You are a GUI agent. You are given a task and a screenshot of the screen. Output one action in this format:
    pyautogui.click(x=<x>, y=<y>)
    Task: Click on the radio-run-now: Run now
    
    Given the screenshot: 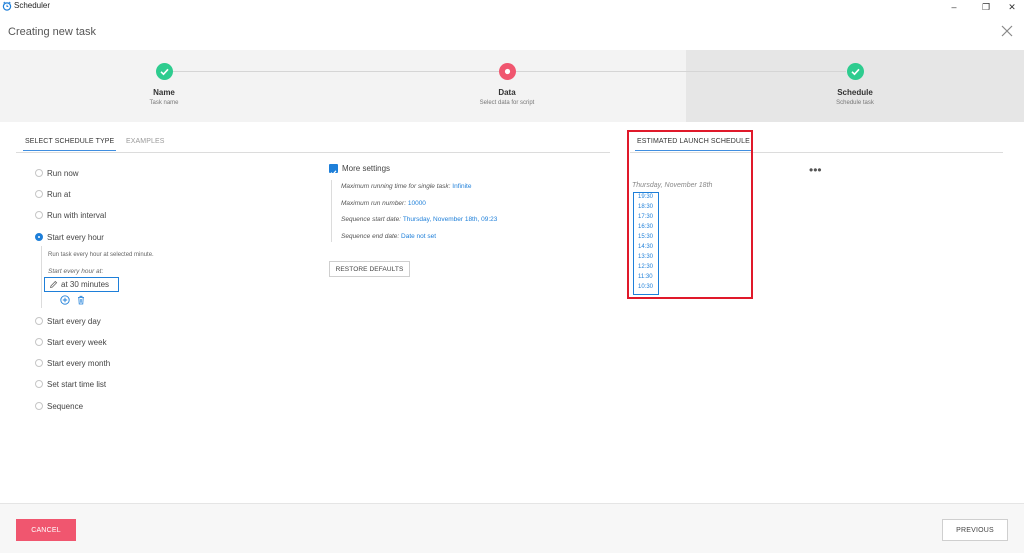 What is the action you would take?
    pyautogui.click(x=57, y=173)
    